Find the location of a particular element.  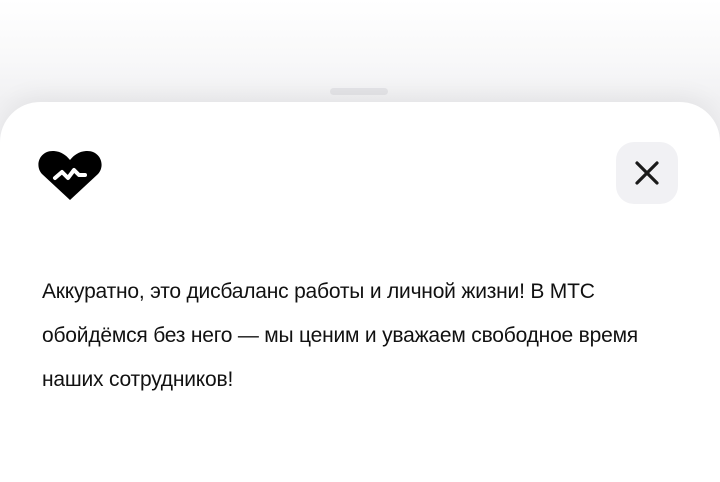

close-icon is located at coordinates (647, 173).